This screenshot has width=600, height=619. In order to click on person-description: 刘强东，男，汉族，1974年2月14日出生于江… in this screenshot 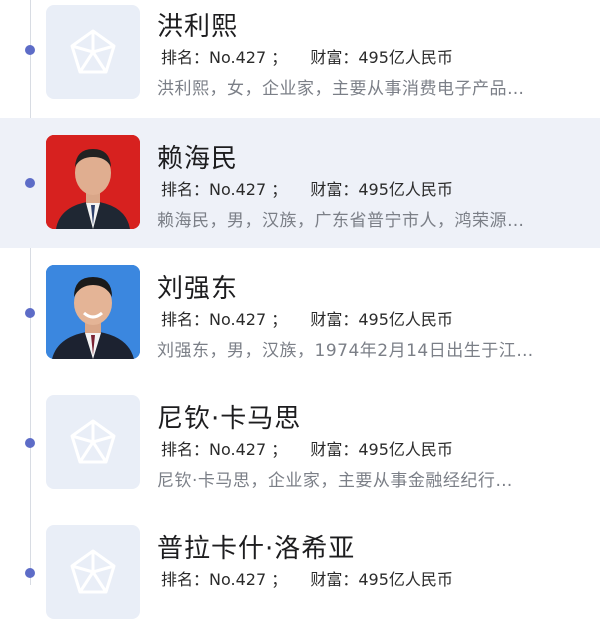, I will do `click(345, 351)`.